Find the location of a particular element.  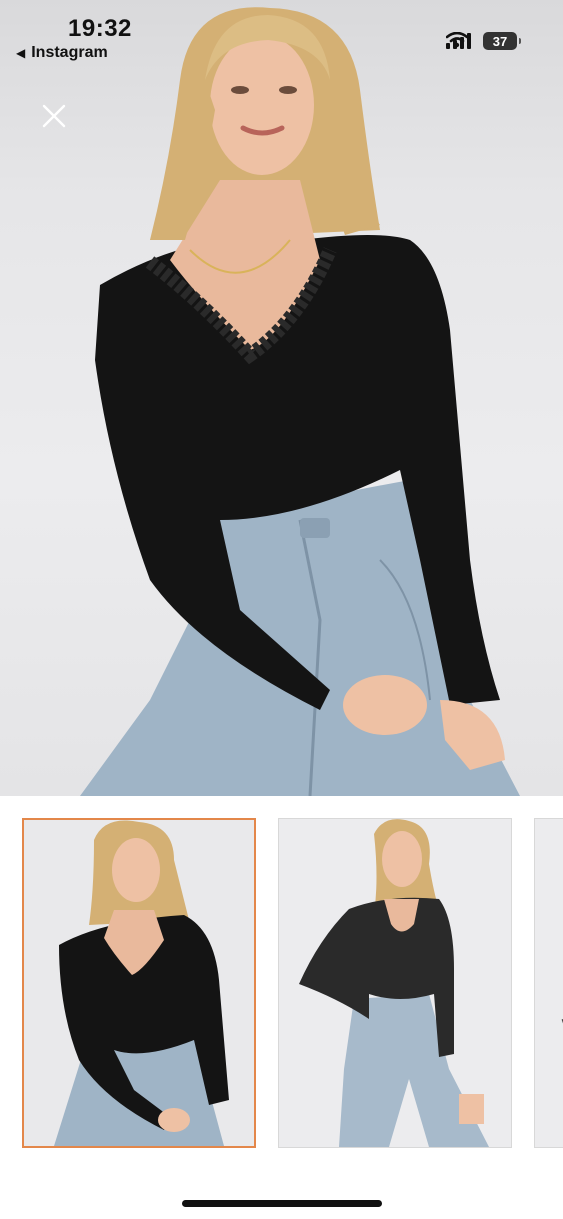

back-to-app-link: ◀ Instagram is located at coordinates (62, 53).